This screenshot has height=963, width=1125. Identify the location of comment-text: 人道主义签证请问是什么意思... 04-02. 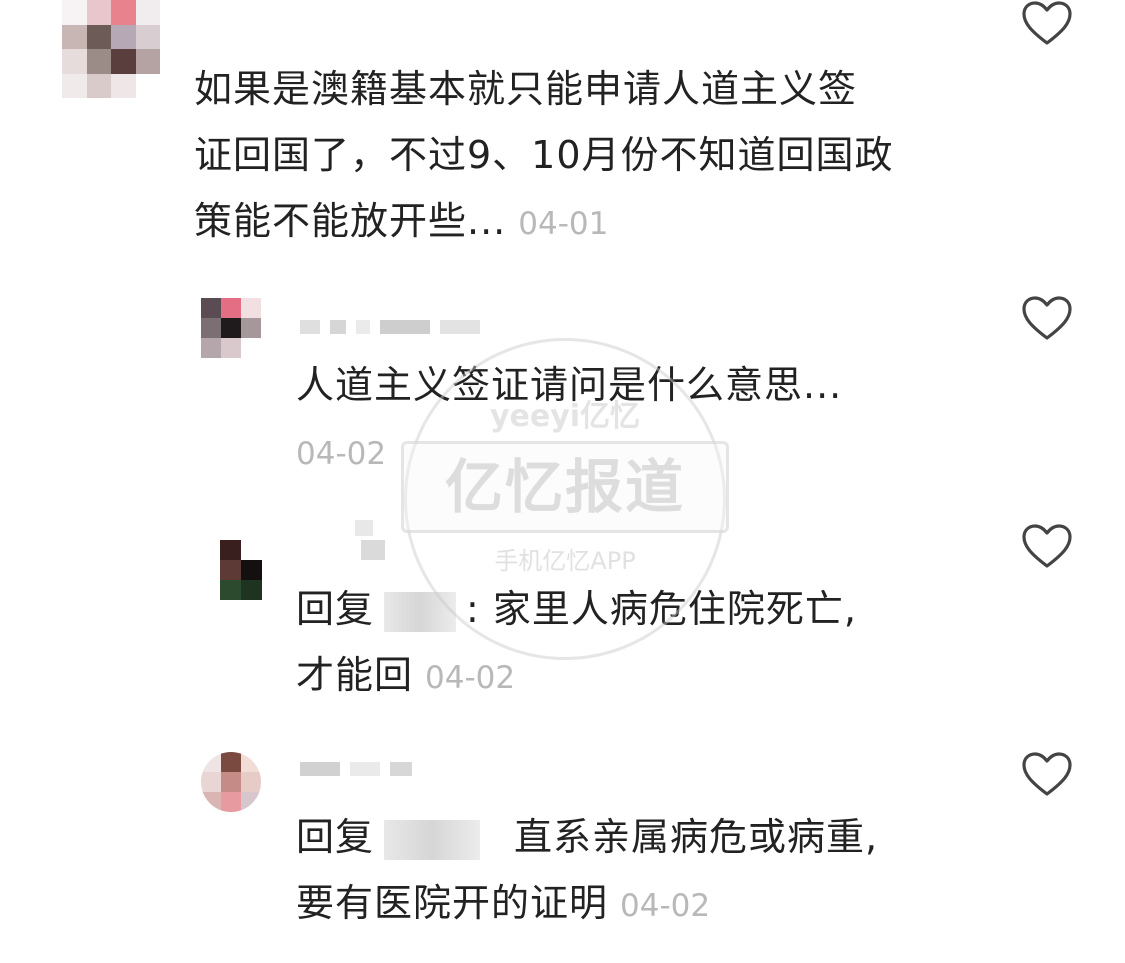
(569, 417).